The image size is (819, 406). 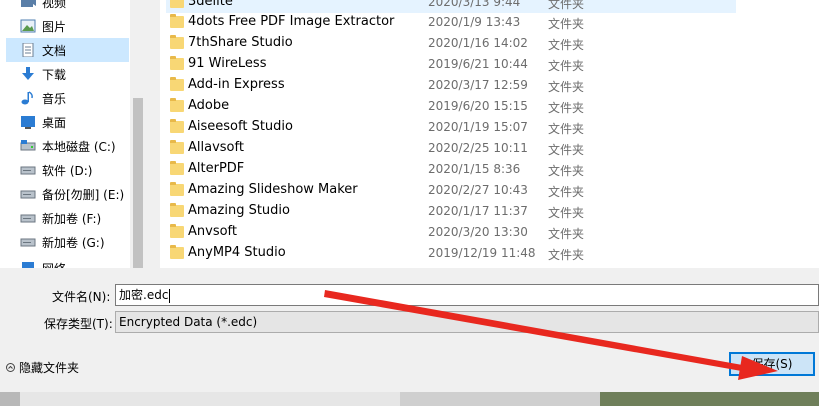 What do you see at coordinates (451, 148) in the screenshot?
I see `list-item: Allavsoft 2020/2/25 10:11 文件夹` at bounding box center [451, 148].